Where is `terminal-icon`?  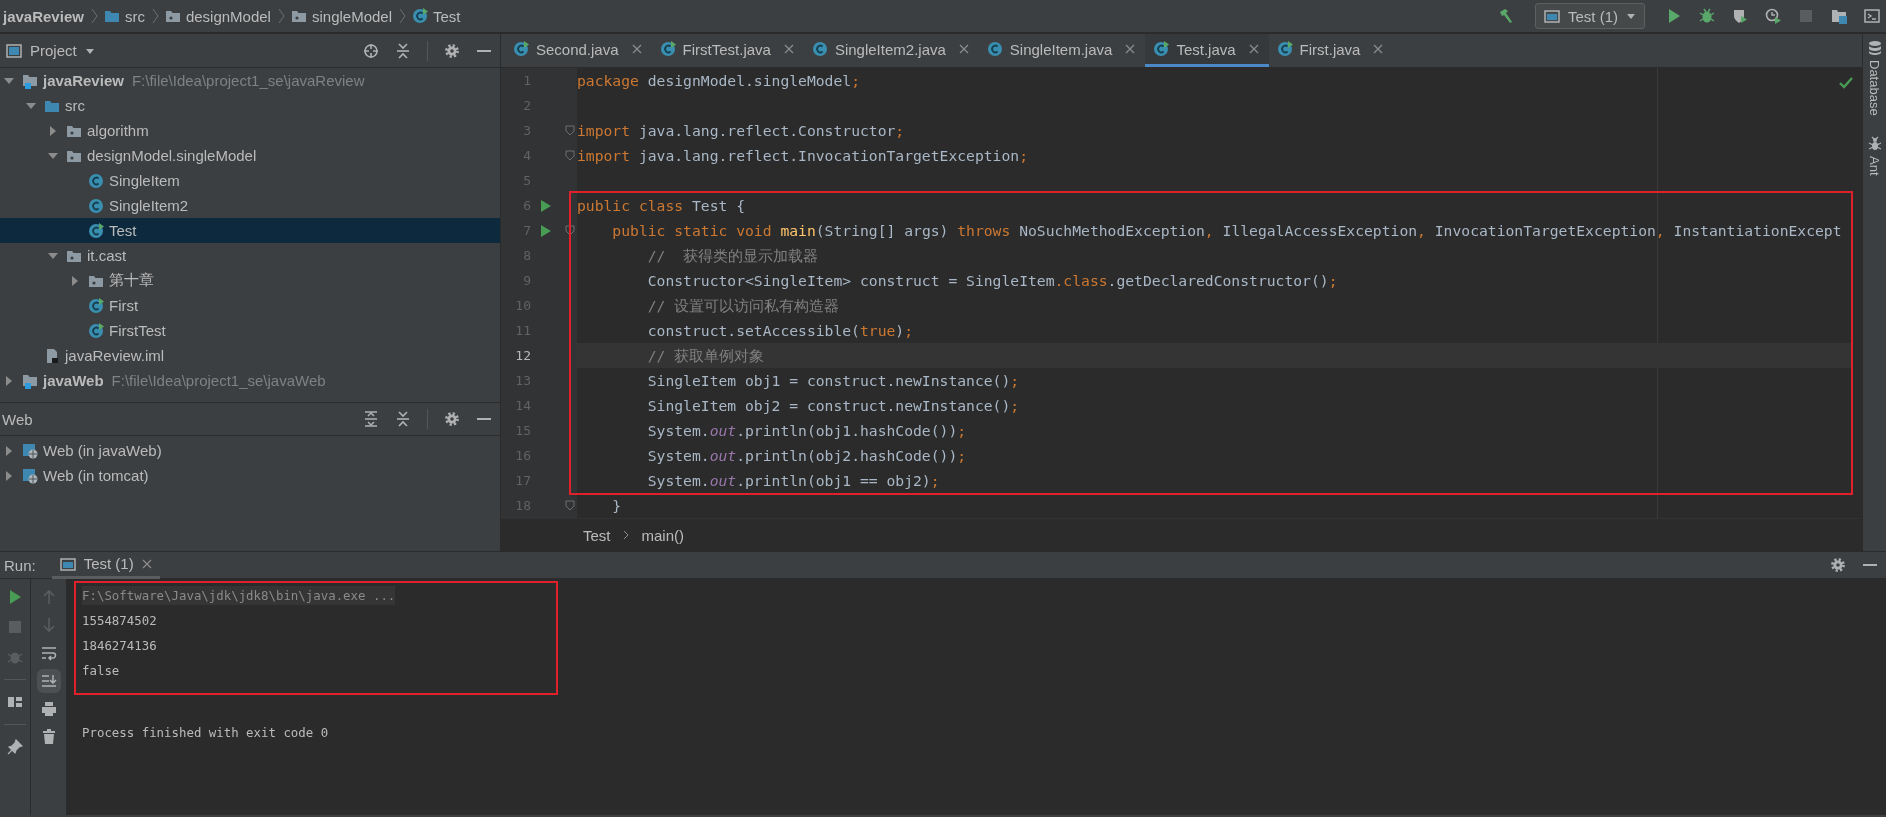
terminal-icon is located at coordinates (1872, 16).